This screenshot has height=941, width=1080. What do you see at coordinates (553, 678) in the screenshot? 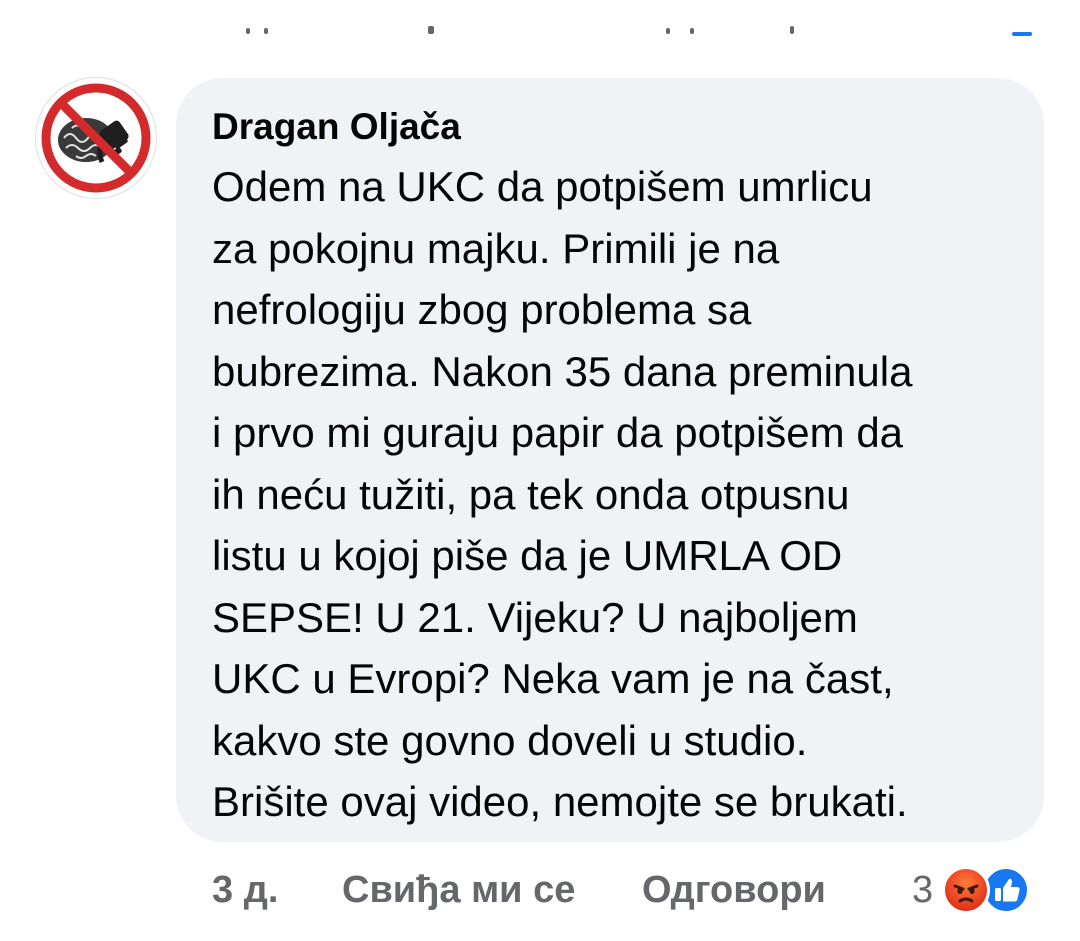
I see `comment-text-line: UKC u Evropi? Neka vam je na čast,` at bounding box center [553, 678].